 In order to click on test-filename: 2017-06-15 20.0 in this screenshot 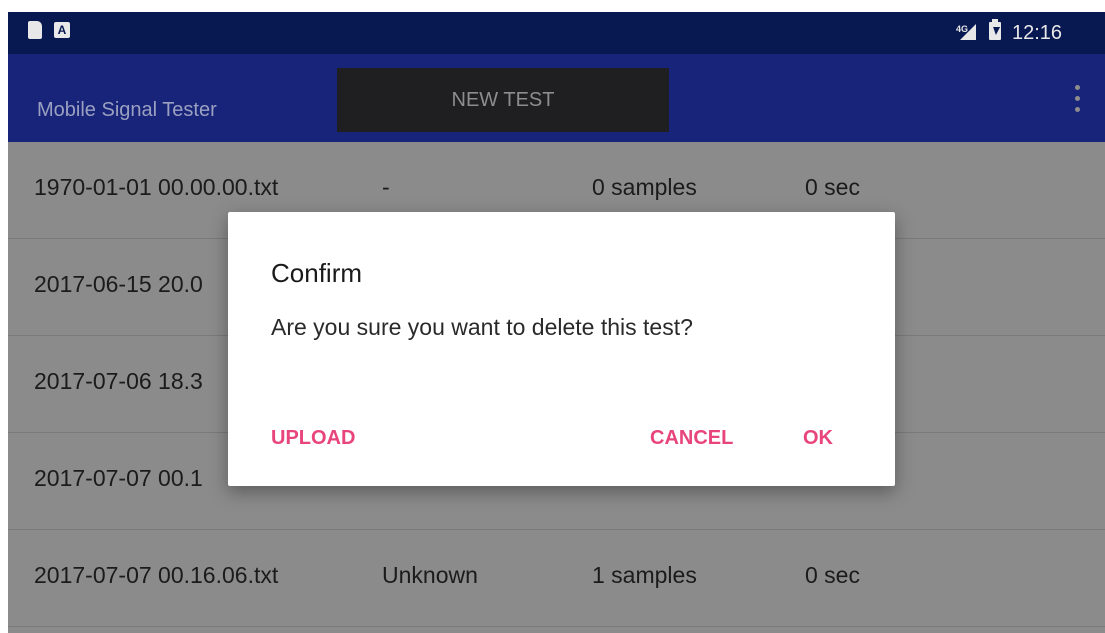, I will do `click(118, 284)`.